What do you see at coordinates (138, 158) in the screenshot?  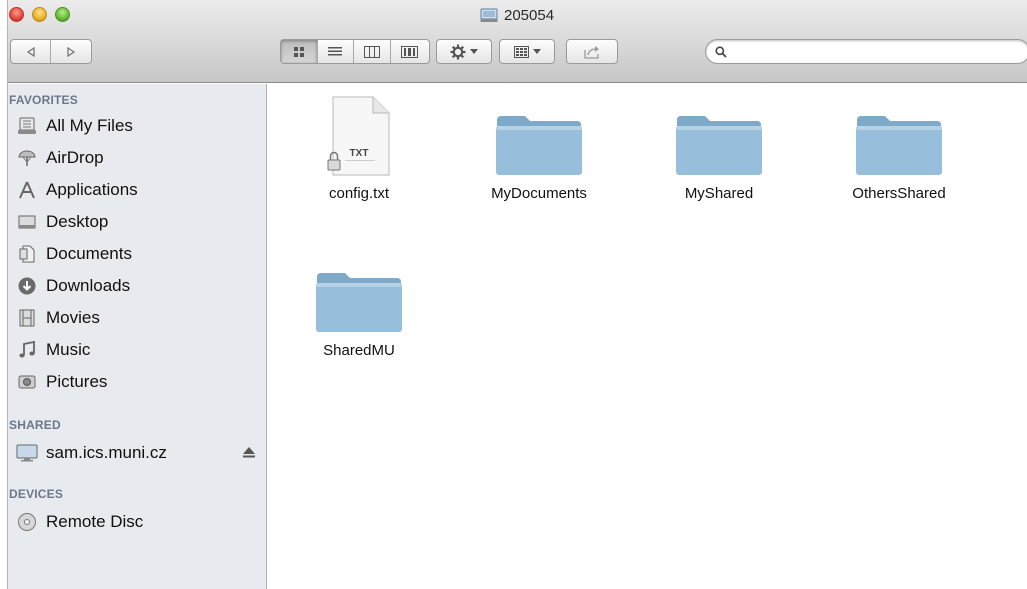 I see `sidebar-item-airdrop: AirDrop` at bounding box center [138, 158].